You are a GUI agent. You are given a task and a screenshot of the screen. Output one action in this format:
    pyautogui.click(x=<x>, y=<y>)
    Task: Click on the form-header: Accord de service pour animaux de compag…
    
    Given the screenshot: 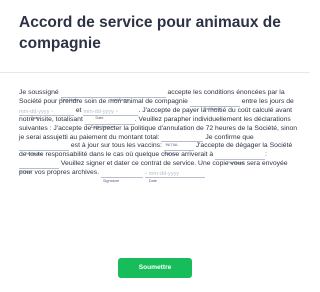 What is the action you would take?
    pyautogui.click(x=159, y=33)
    